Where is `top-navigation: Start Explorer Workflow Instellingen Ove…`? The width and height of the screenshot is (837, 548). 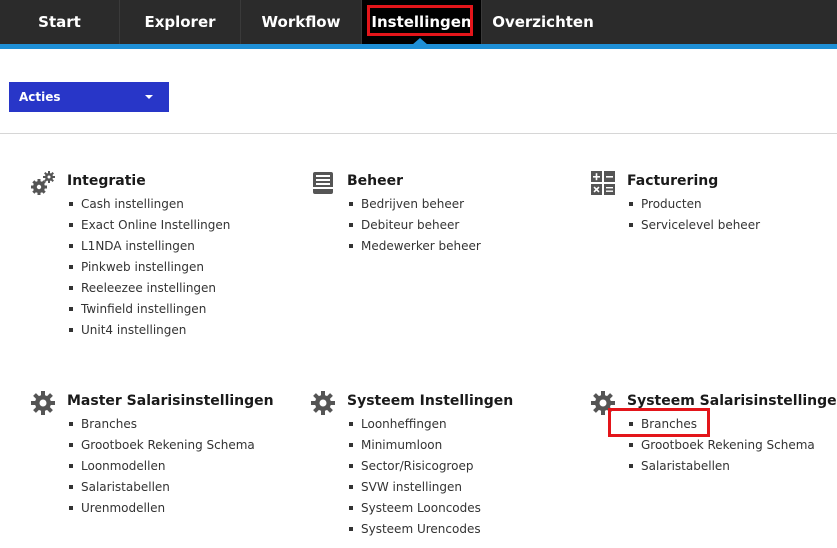
top-navigation: Start Explorer Workflow Instellingen Ove… is located at coordinates (418, 22).